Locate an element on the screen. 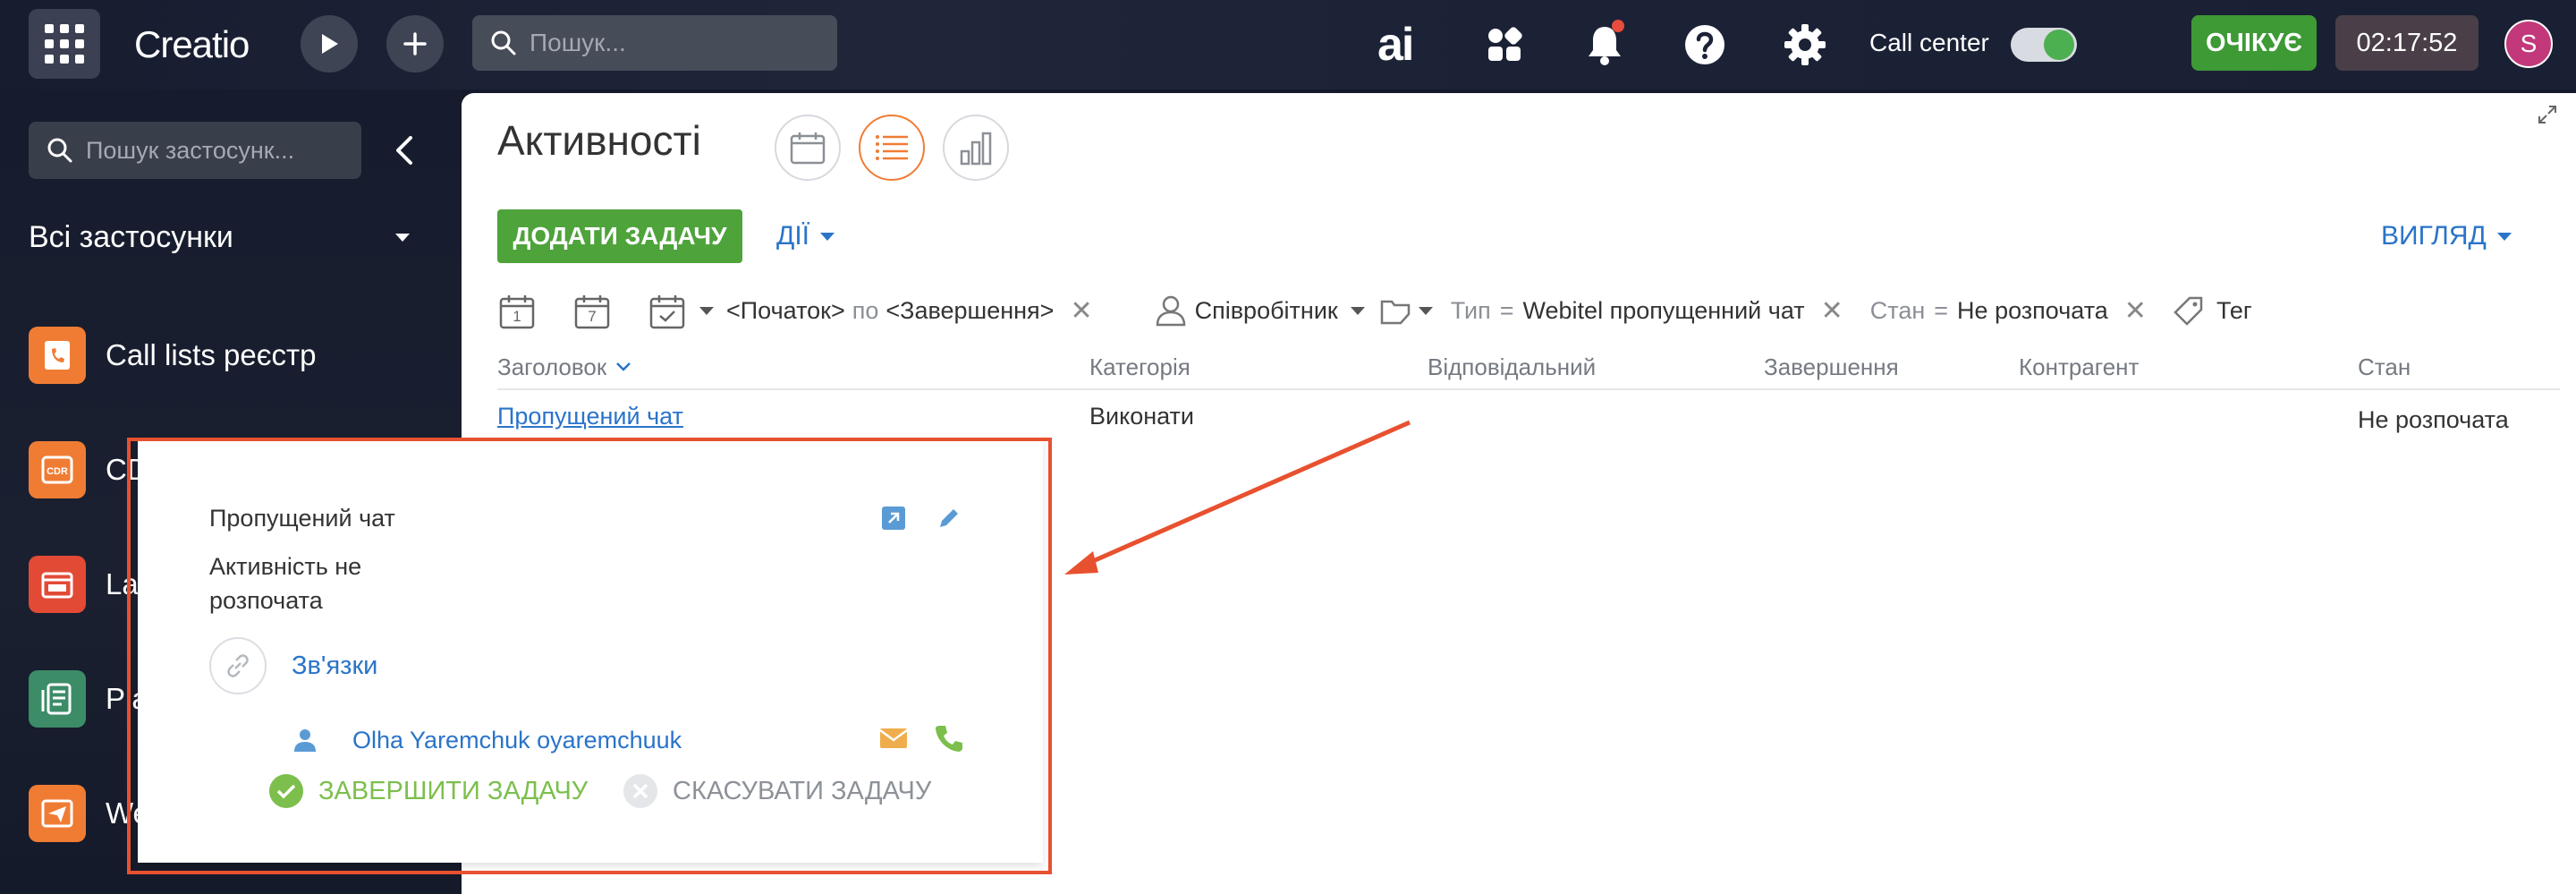  type-filter-label: Тип is located at coordinates (1470, 310).